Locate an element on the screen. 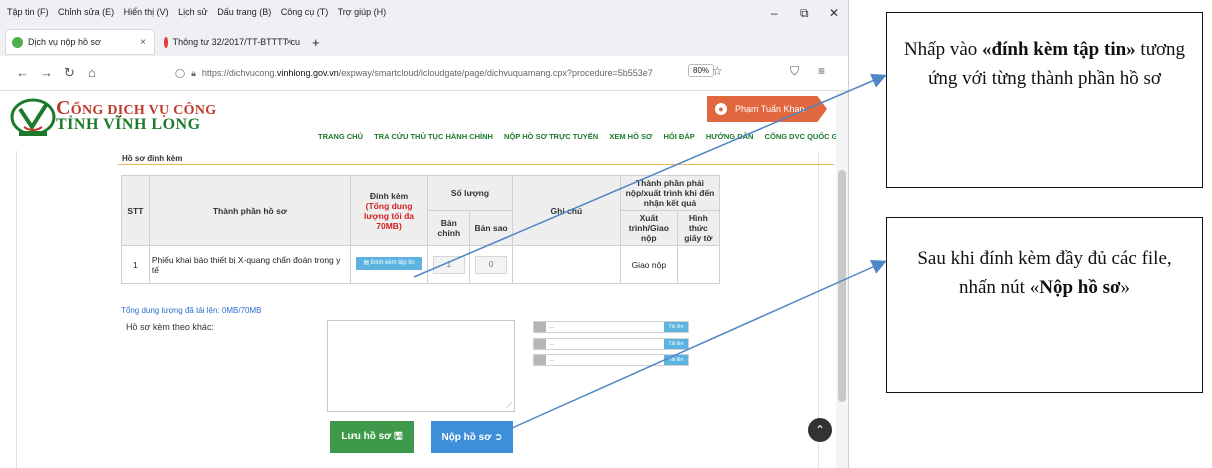 This screenshot has width=1212, height=468. original-quantity-input: 1 is located at coordinates (448, 264).